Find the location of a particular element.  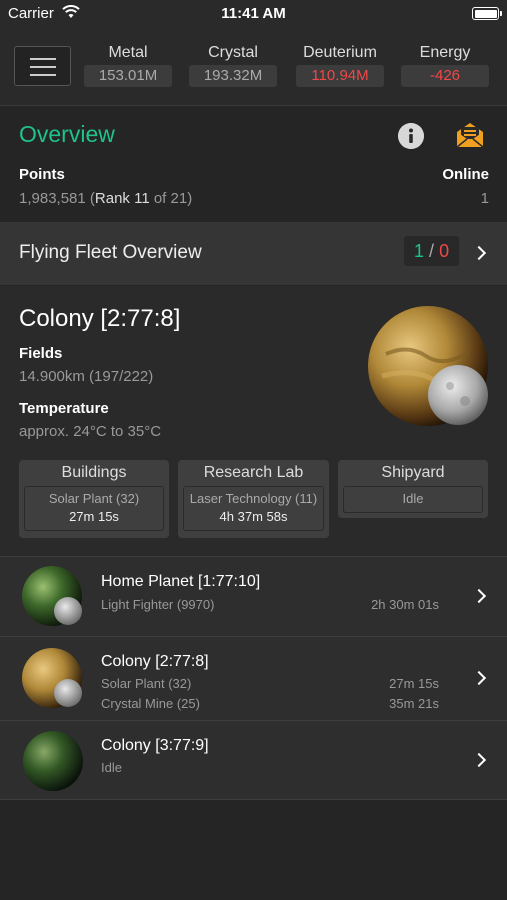

buildings-title: Buildings is located at coordinates (94, 472).